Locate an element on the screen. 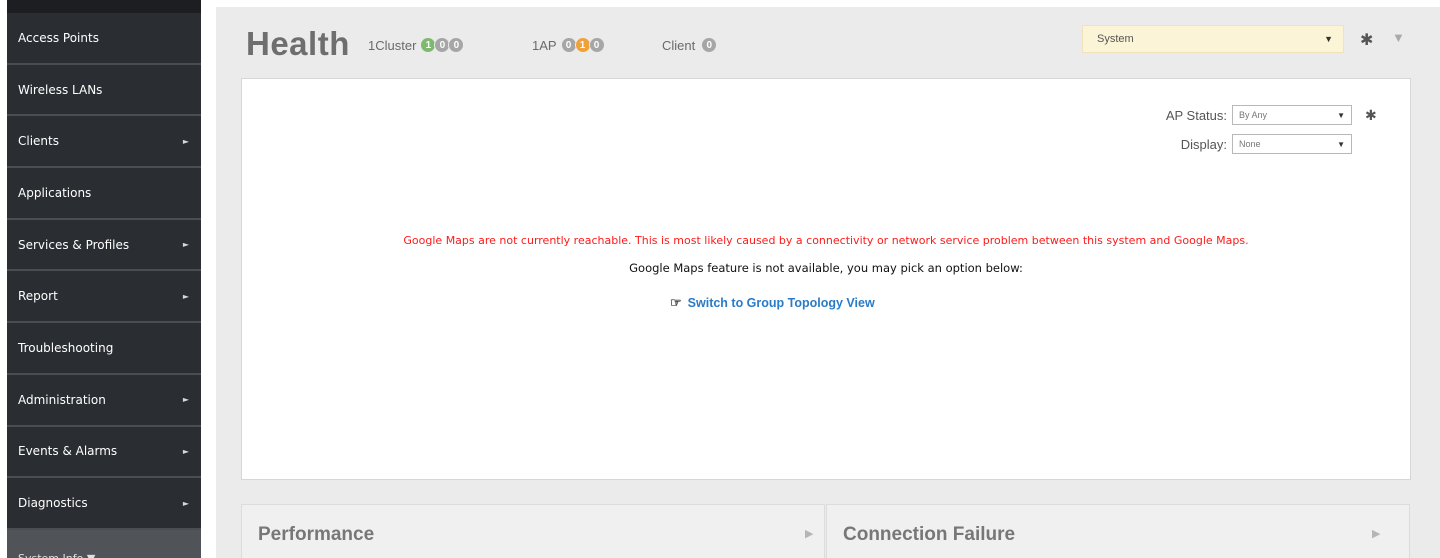 This screenshot has width=1440, height=558. ap-status-select: By Any ▼ is located at coordinates (1292, 115).